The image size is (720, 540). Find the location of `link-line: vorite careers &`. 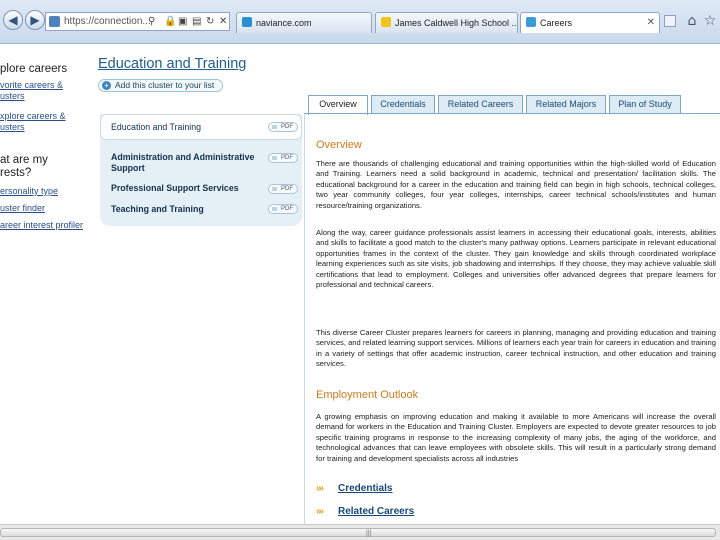

link-line: vorite careers & is located at coordinates (32, 85).